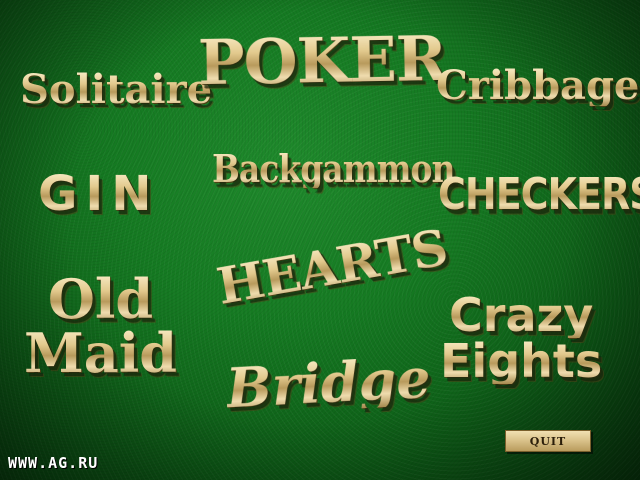 The height and width of the screenshot is (480, 640). What do you see at coordinates (331, 267) in the screenshot?
I see `hearts-option: HEARTS` at bounding box center [331, 267].